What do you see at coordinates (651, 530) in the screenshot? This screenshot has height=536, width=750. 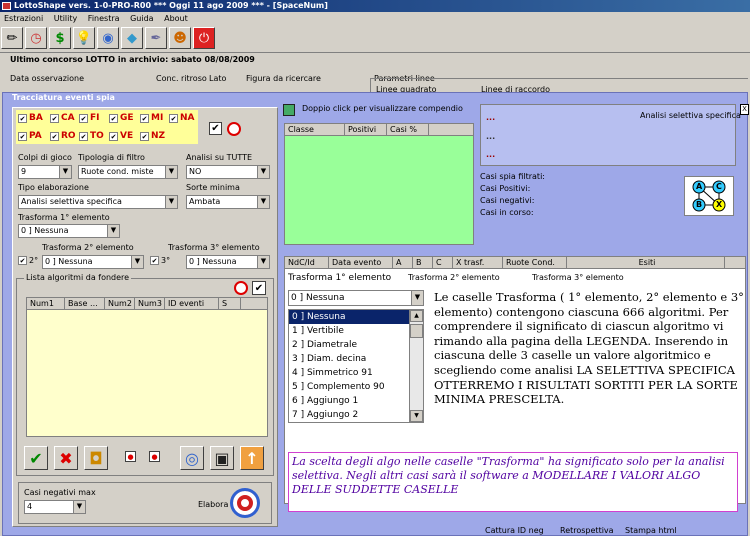 I see `stampa-button: Stampa html` at bounding box center [651, 530].